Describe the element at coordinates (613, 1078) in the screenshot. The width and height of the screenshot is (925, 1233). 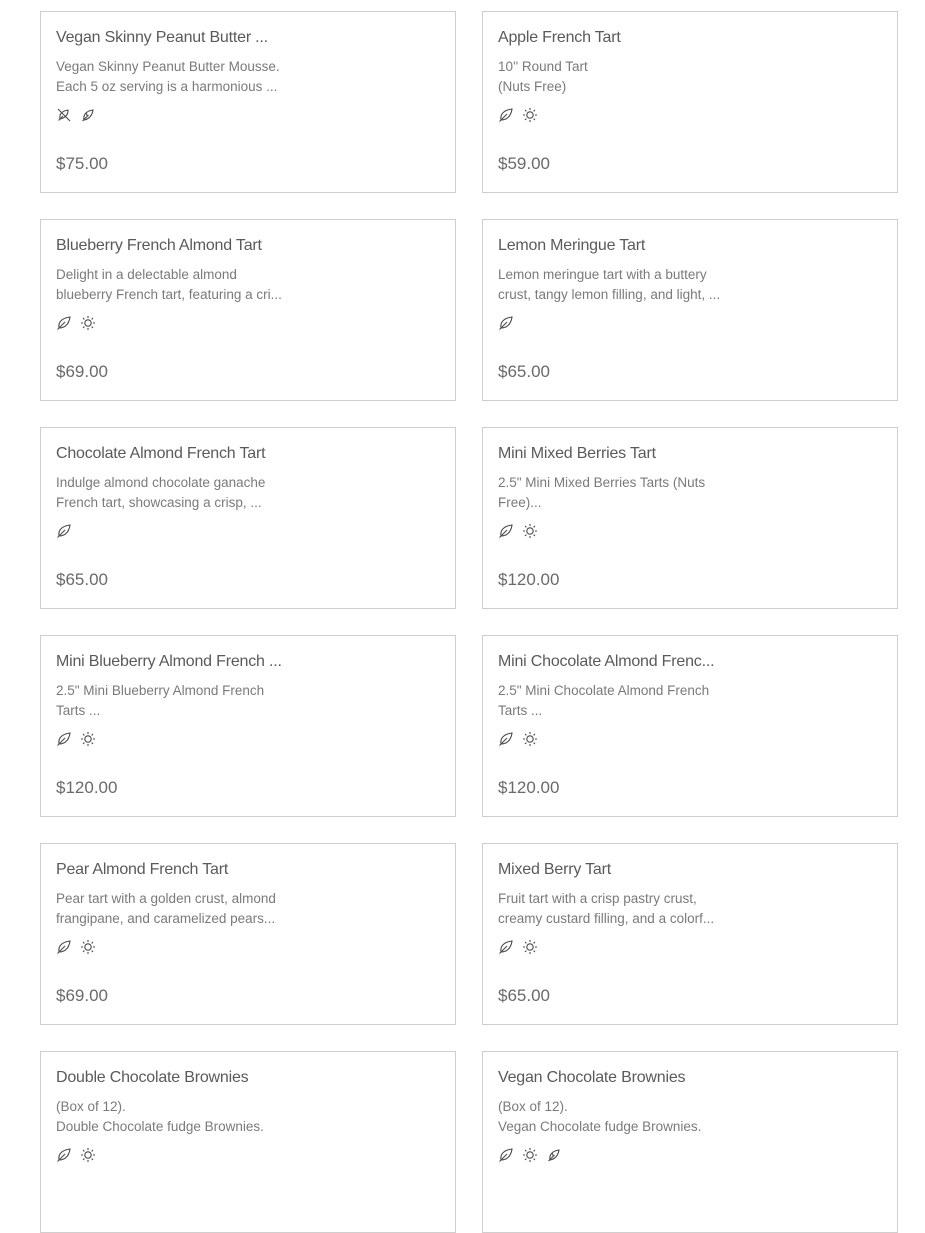
I see `product-title: Vegan Chocolate Brownies` at that location.